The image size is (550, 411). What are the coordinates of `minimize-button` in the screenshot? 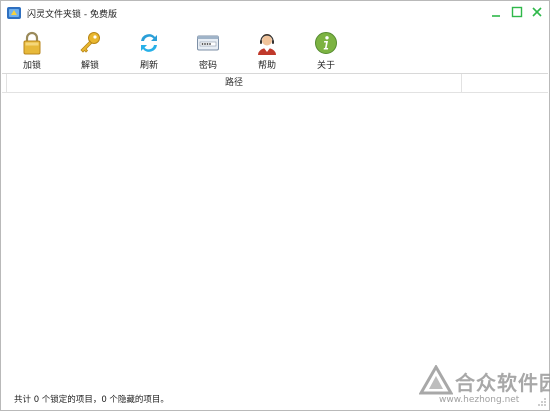 It's located at (496, 12).